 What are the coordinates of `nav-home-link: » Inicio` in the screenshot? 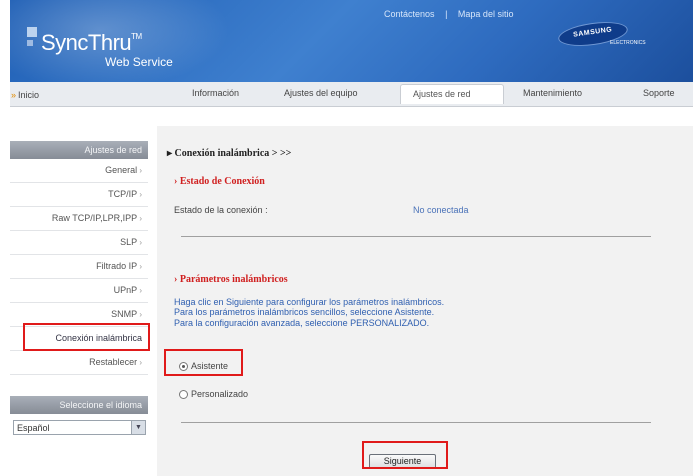 It's located at (25, 95).